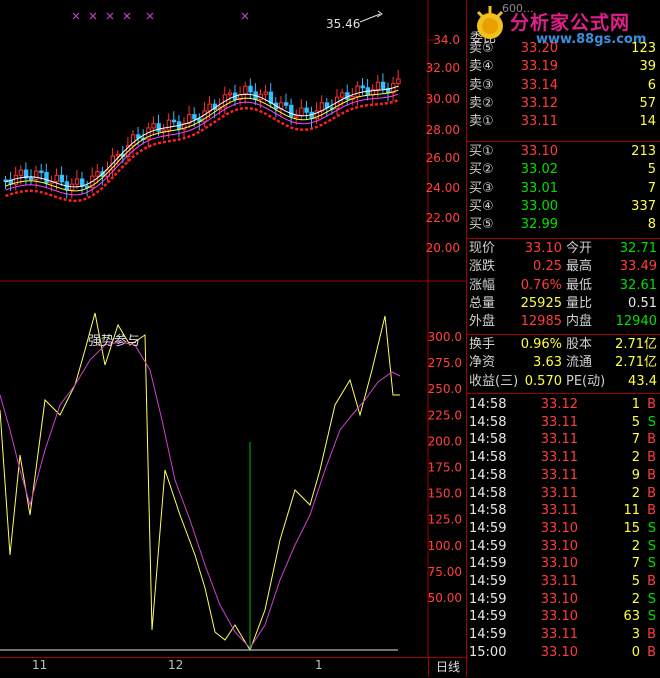 This screenshot has height=678, width=660. I want to click on ask-row: 卖① 33.11 14, so click(563, 122).